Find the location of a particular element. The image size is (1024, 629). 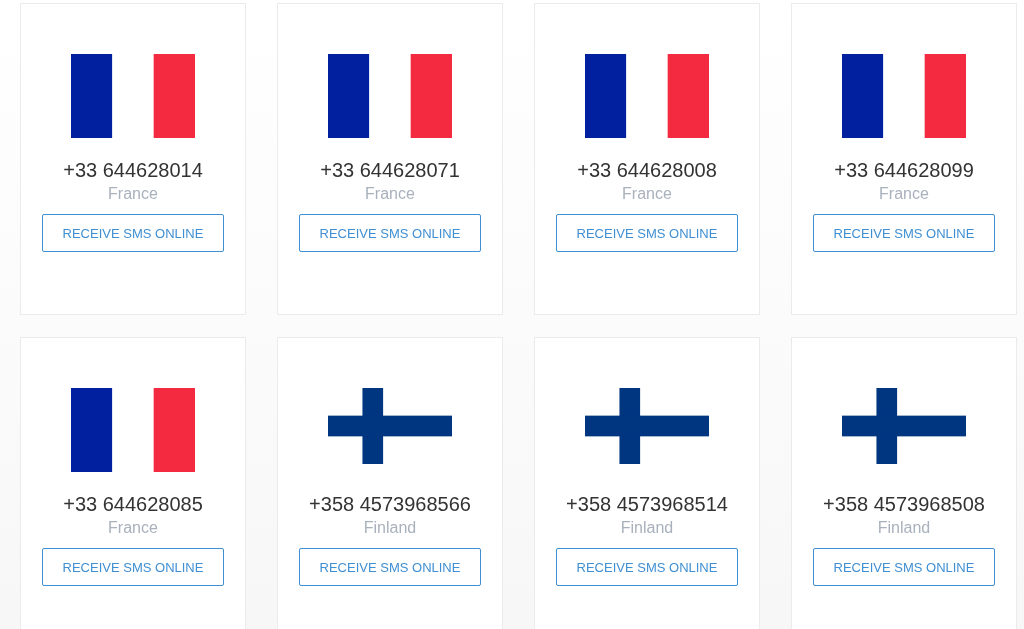

phone-number: +33 644628014 is located at coordinates (133, 170).